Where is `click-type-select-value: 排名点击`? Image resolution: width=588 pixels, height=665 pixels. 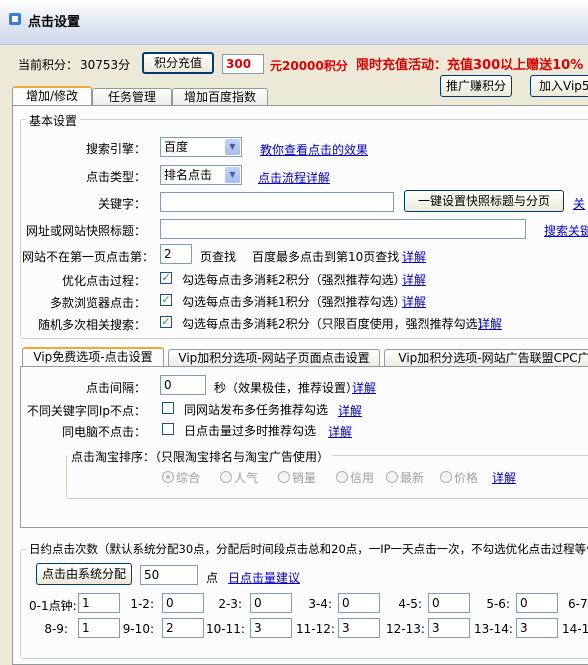 click-type-select-value: 排名点击 is located at coordinates (188, 175).